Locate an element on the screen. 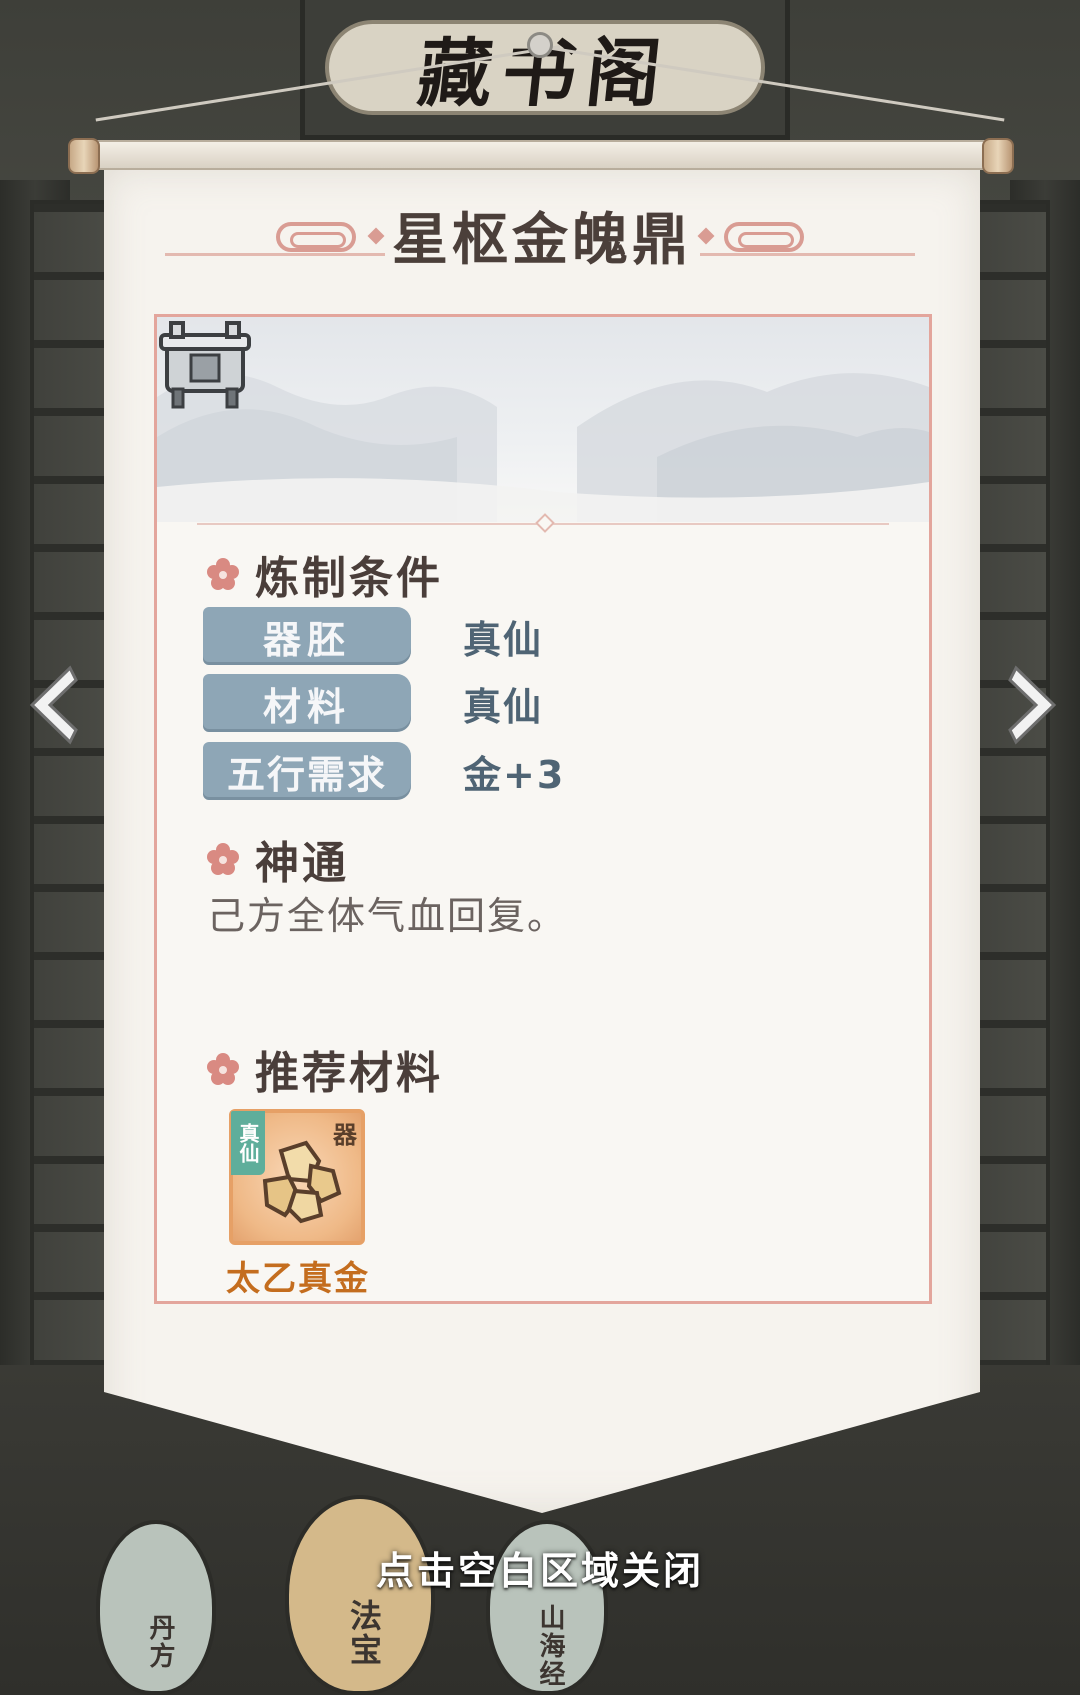 Image resolution: width=1080 pixels, height=1695 pixels. landscape-banner is located at coordinates (543, 419).